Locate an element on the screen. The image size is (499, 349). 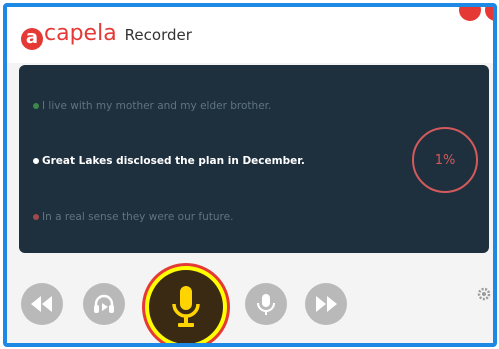
play-recording-icon is located at coordinates (266, 304).